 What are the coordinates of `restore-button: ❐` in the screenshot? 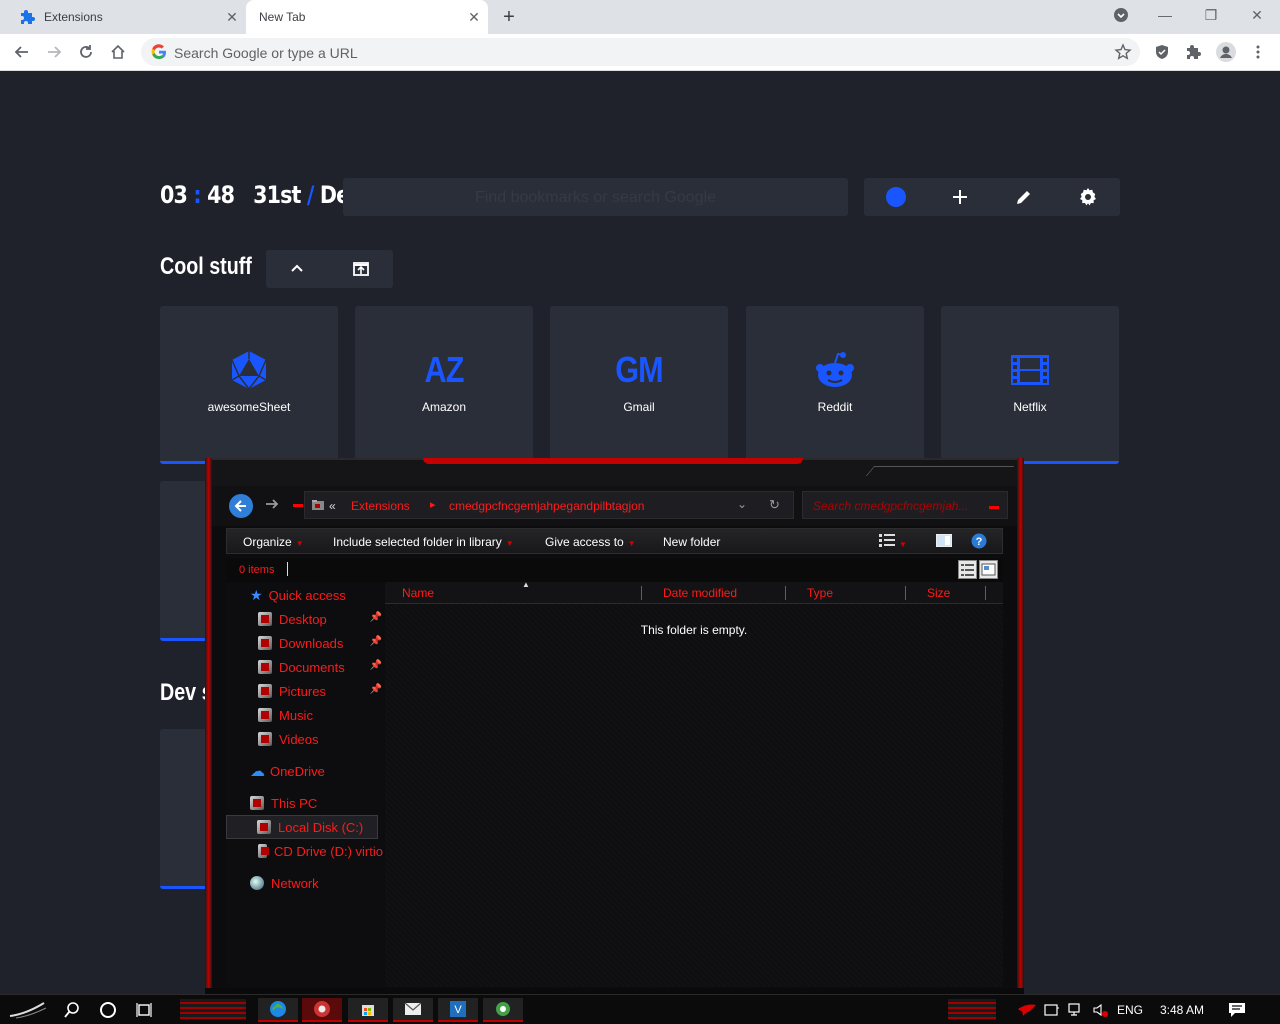 It's located at (1211, 15).